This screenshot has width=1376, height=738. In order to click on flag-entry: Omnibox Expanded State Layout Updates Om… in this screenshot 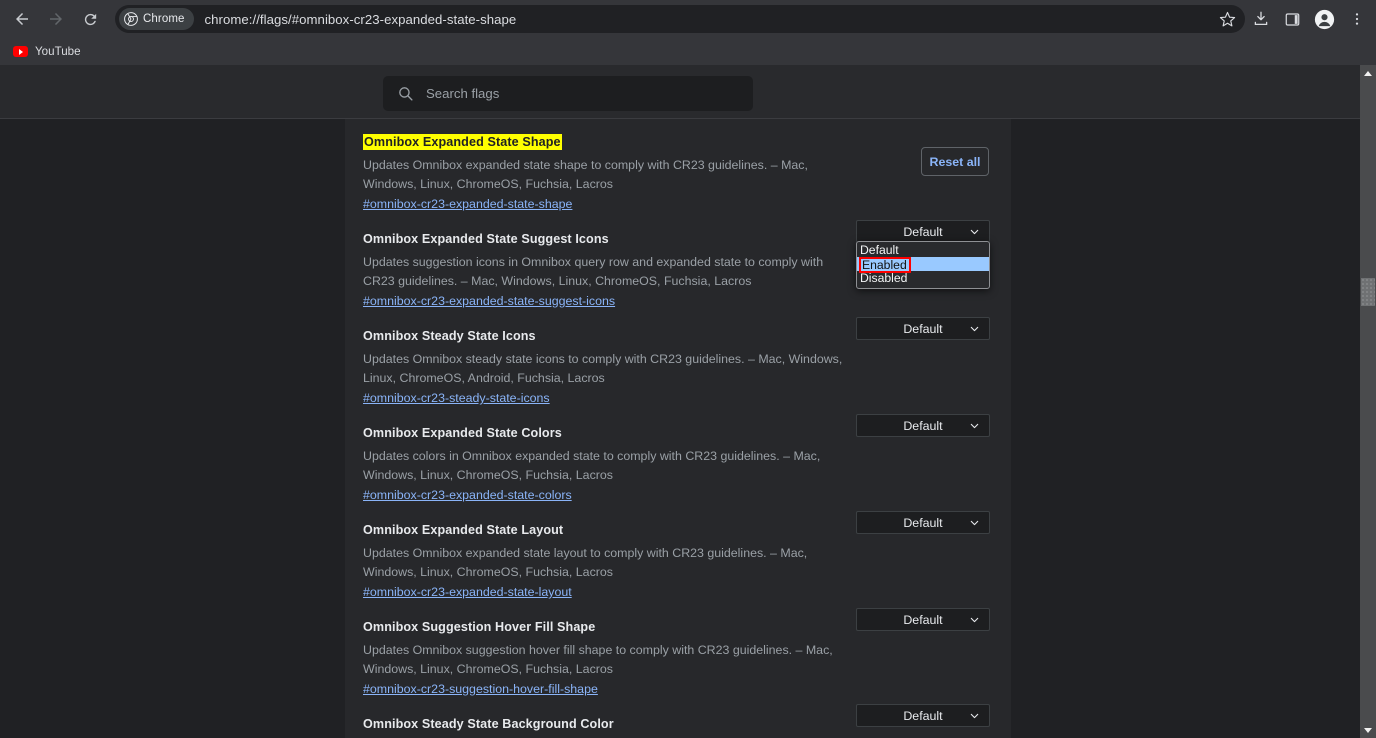, I will do `click(678, 561)`.